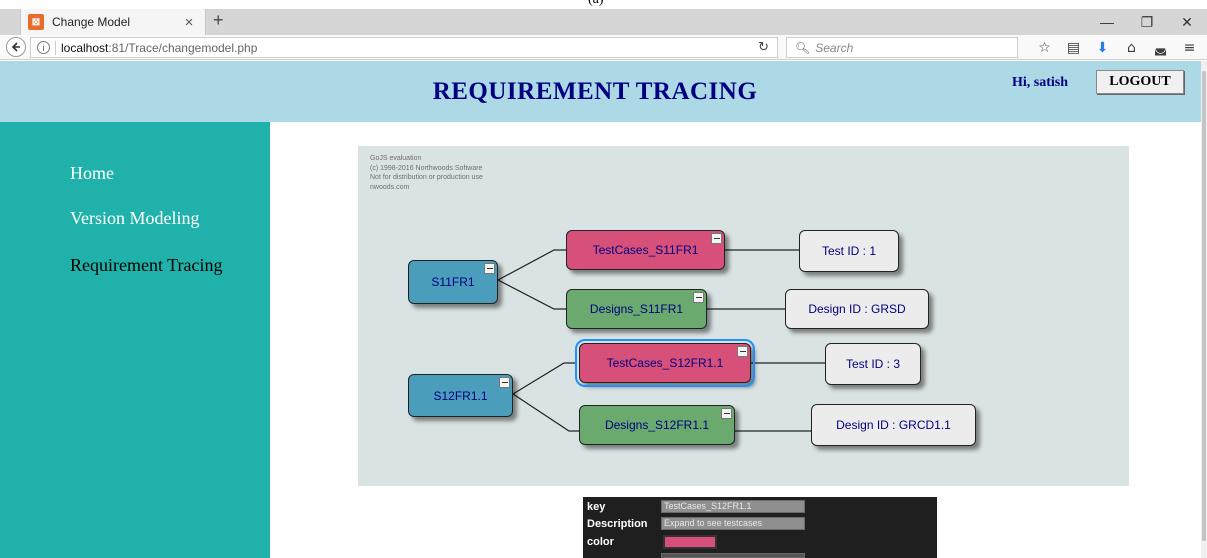  I want to click on bookmark-star-icon: ☆, so click(1044, 47).